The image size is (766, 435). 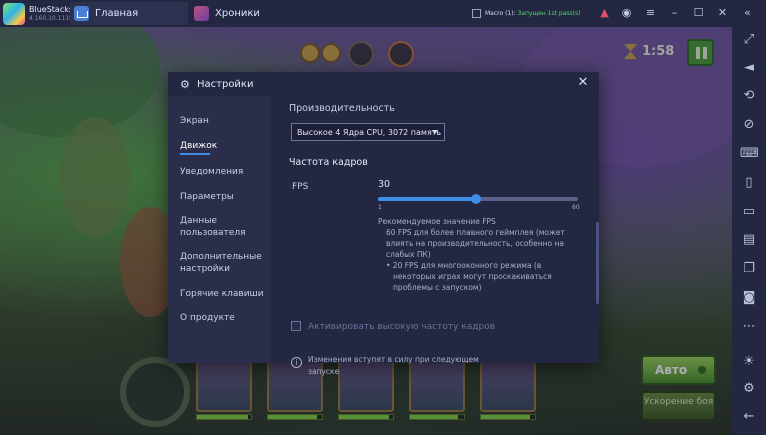 I want to click on performance-select: Высокое 4 Ядра CPU, 3072 память, so click(x=368, y=132).